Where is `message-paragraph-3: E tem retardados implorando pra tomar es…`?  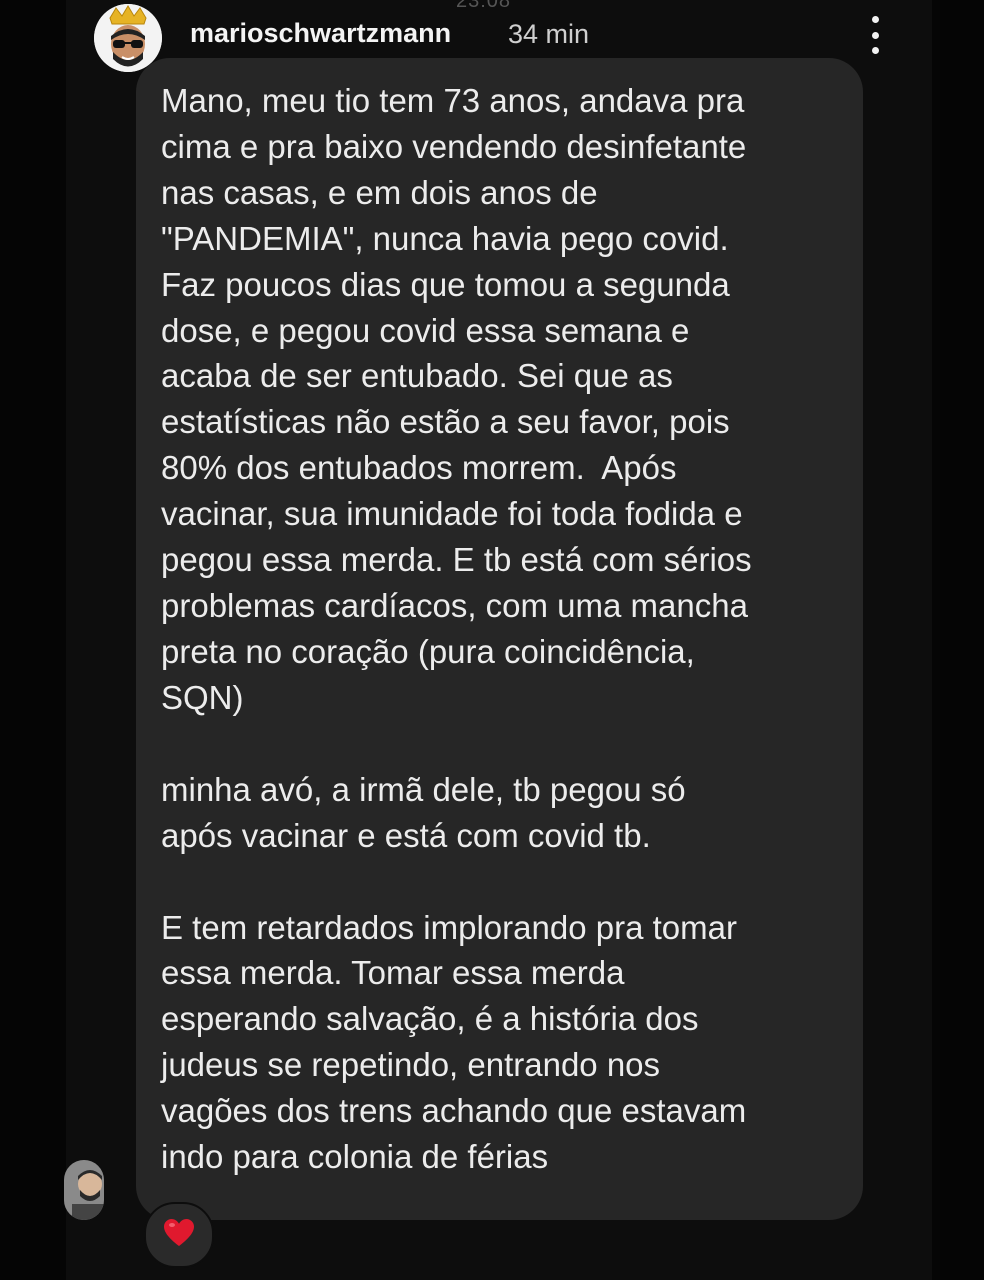 message-paragraph-3: E tem retardados implorando pra tomar es… is located at coordinates (454, 1042).